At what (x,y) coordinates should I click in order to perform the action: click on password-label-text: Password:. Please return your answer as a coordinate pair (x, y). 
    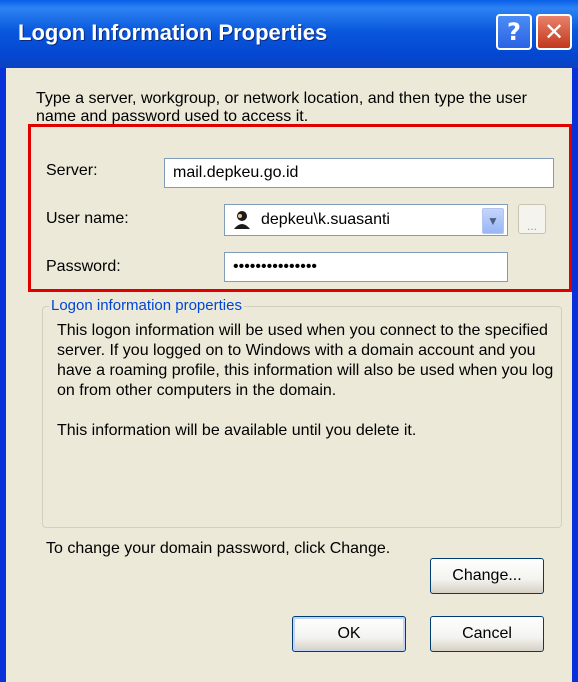
    Looking at the image, I should click on (83, 266).